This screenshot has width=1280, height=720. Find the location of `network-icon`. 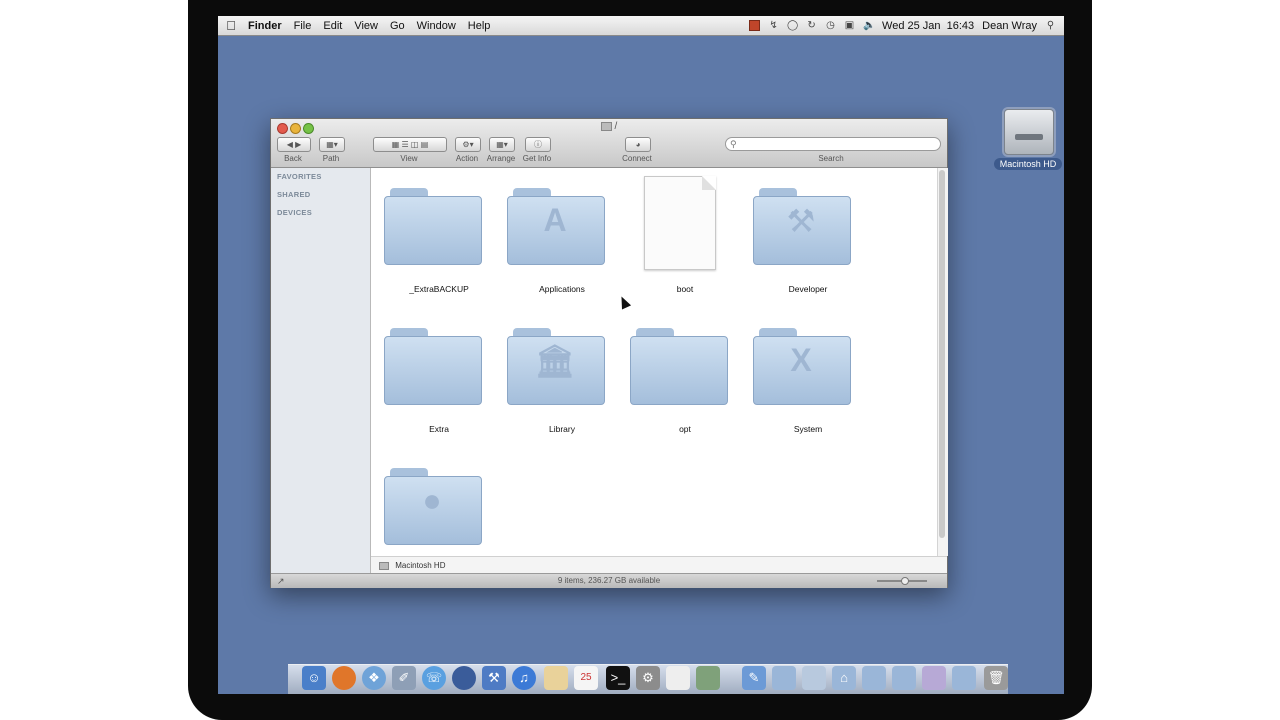

network-icon is located at coordinates (464, 678).